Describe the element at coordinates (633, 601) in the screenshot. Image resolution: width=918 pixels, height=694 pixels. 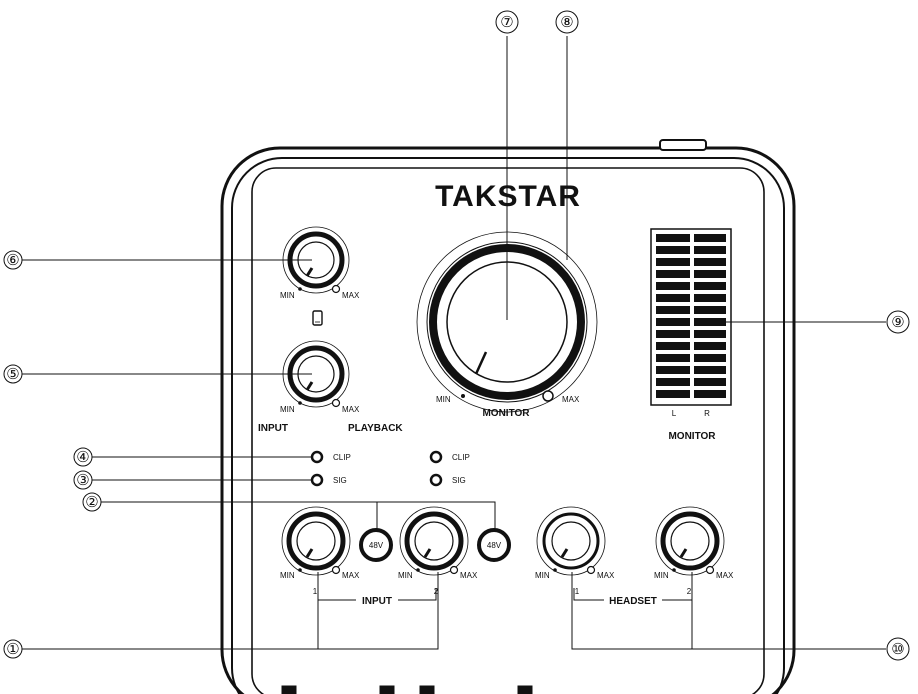
I see `headset-group-label: HEADSET` at that location.